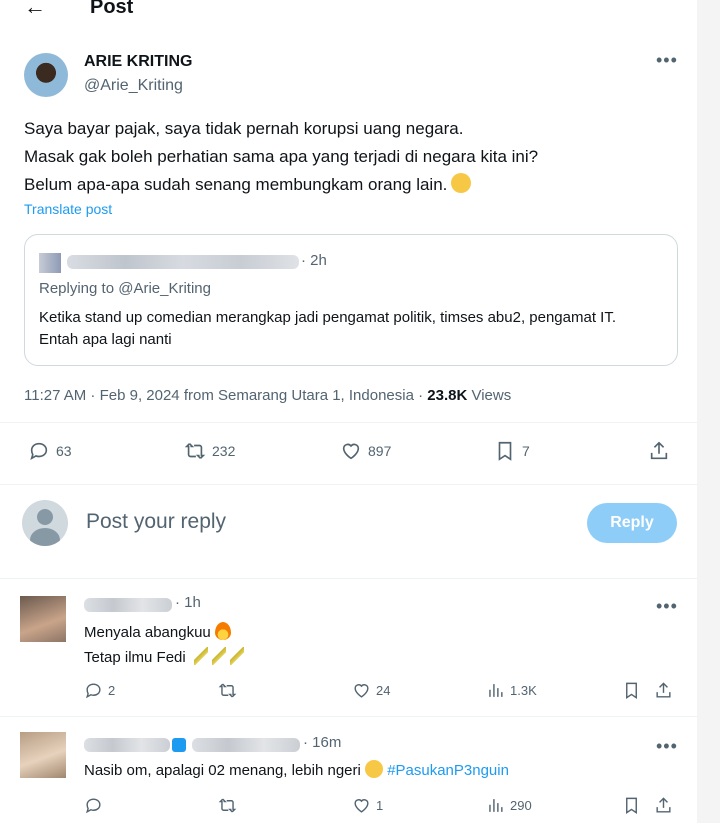 This screenshot has height=823, width=720. I want to click on hashtag-link: #PasukanP3nguin, so click(448, 770).